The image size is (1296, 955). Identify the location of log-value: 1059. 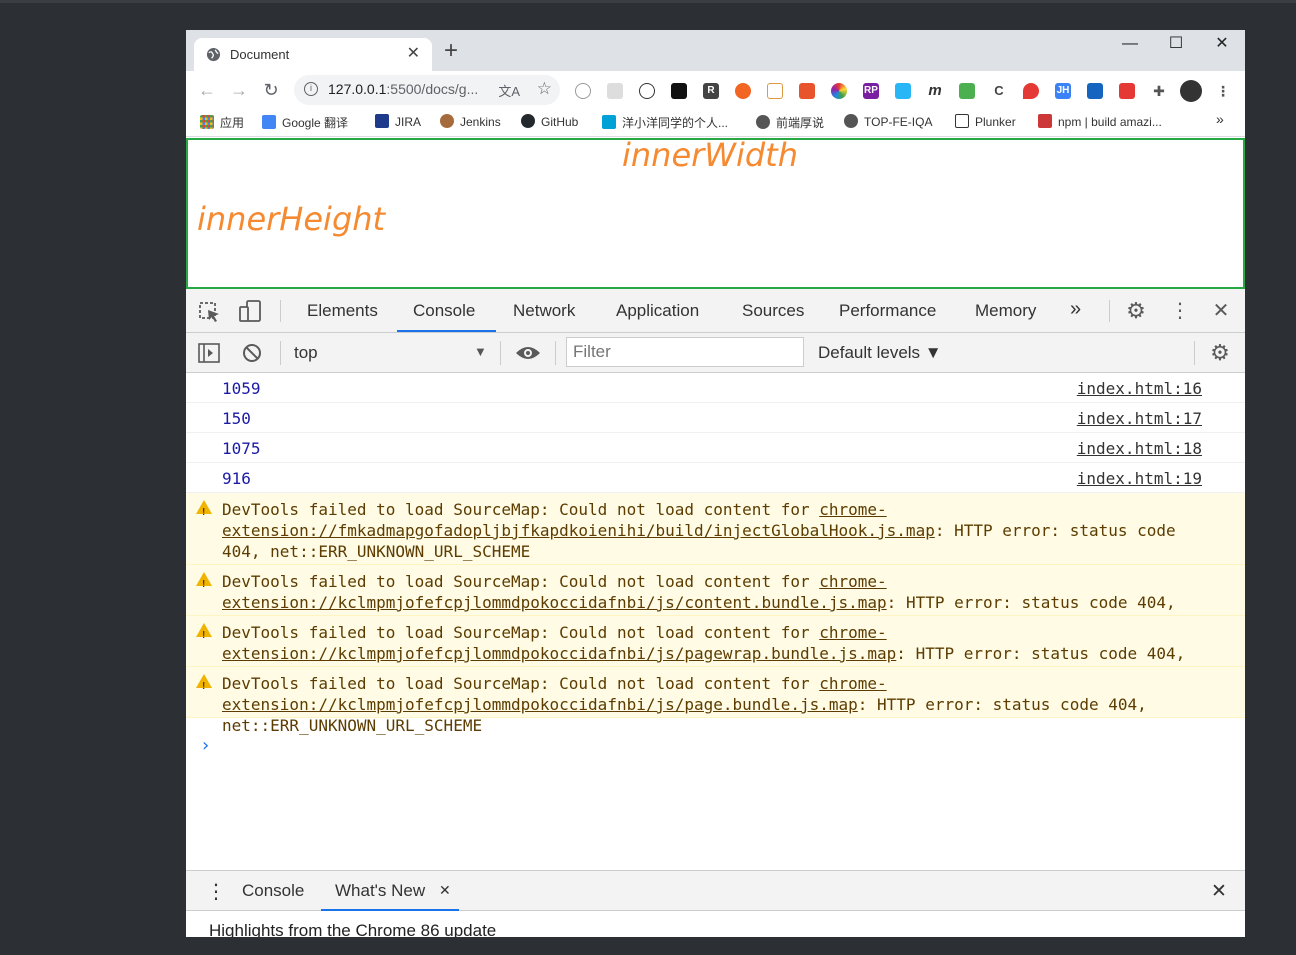
(241, 388).